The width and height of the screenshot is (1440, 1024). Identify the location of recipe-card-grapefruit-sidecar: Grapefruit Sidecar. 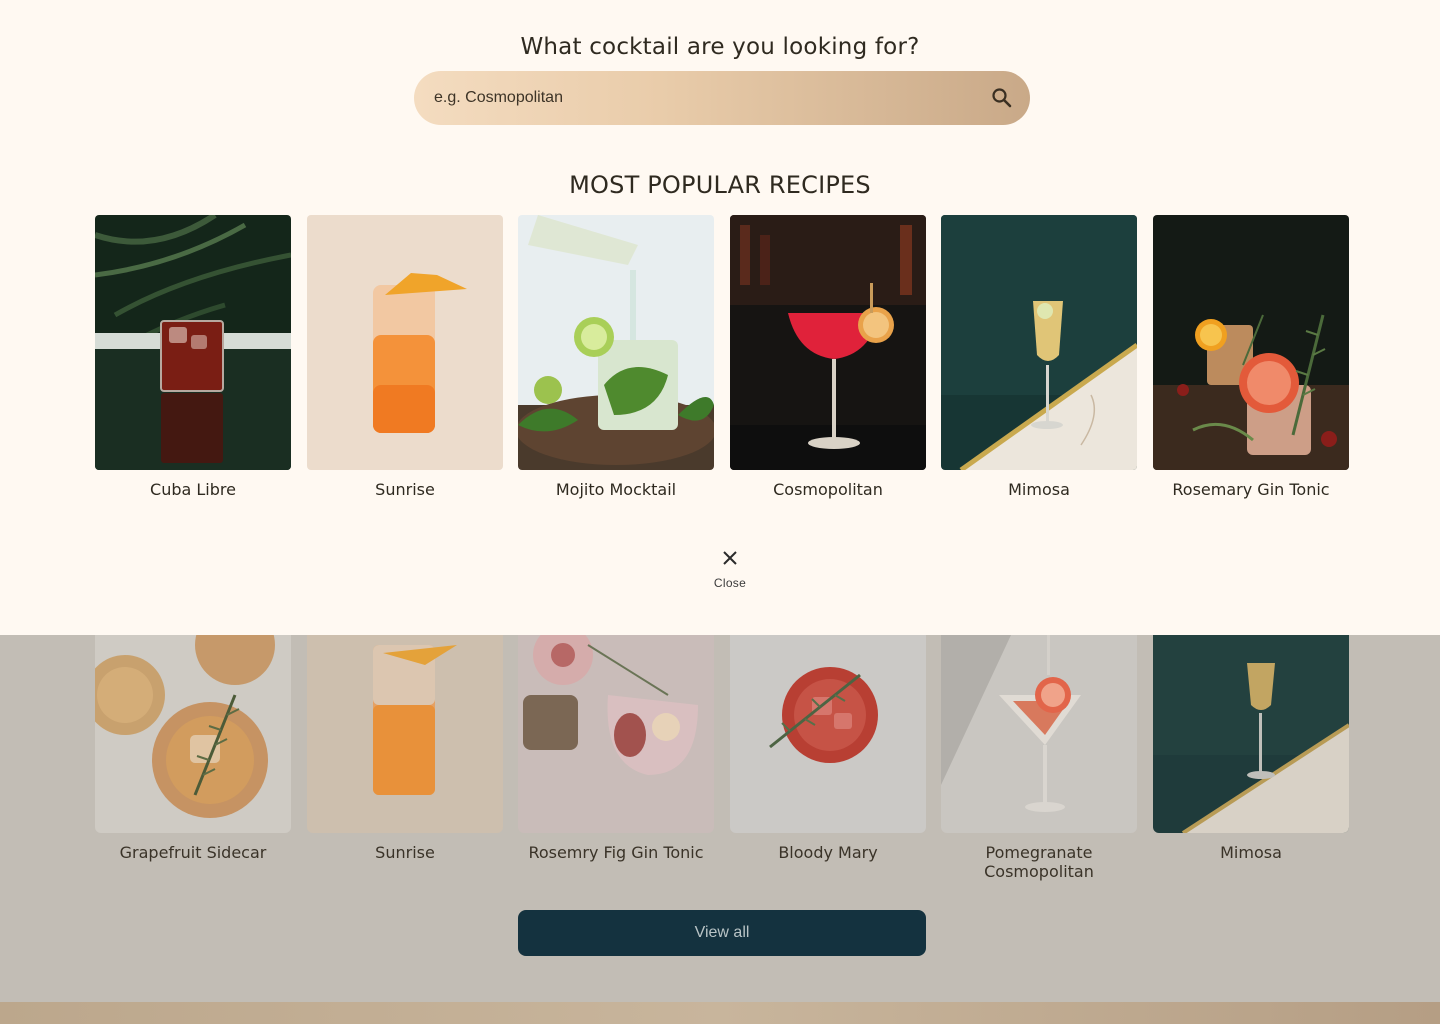
(193, 748).